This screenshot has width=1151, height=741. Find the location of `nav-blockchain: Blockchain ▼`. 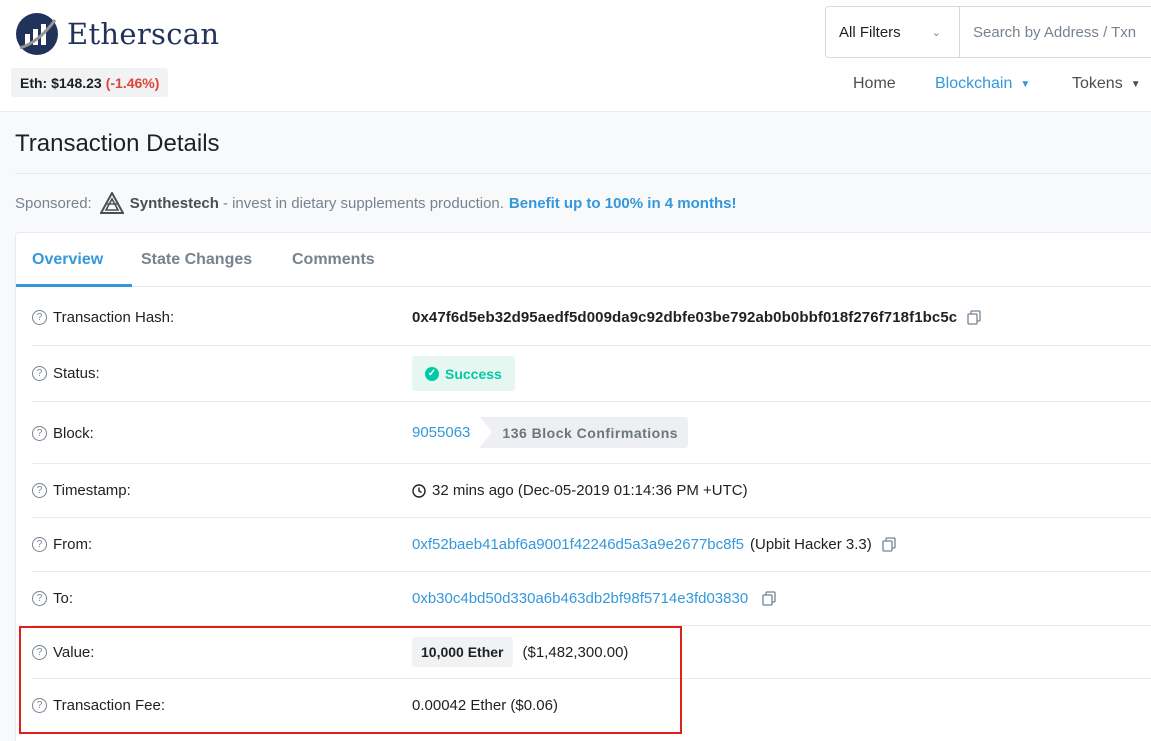

nav-blockchain: Blockchain ▼ is located at coordinates (982, 84).